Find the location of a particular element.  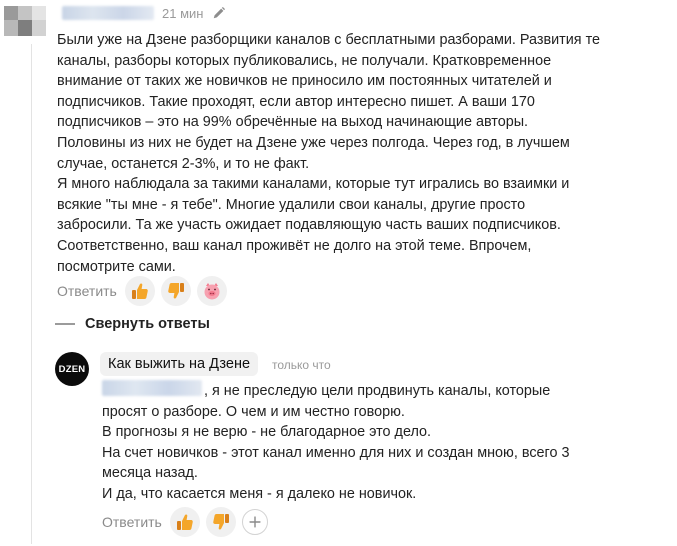

plus-icon is located at coordinates (255, 522).